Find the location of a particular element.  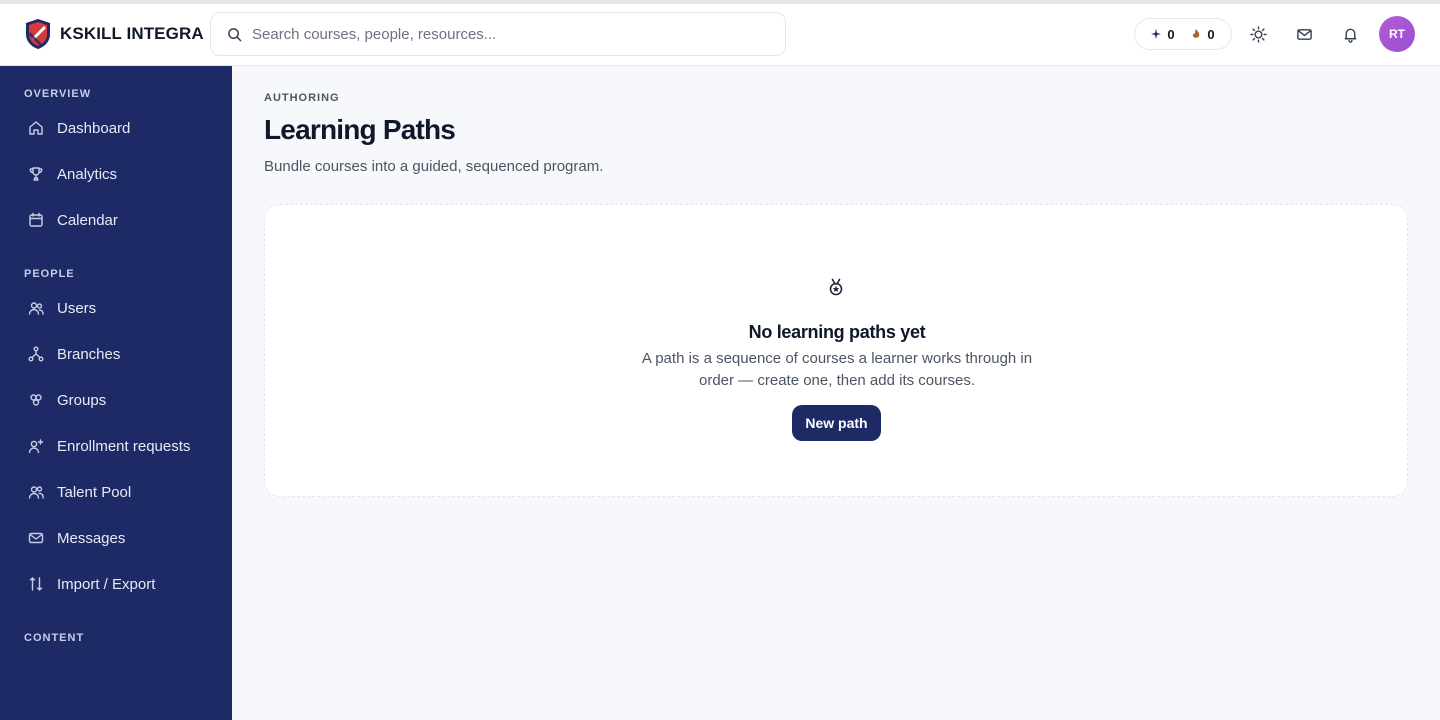

bell-icon is located at coordinates (1350, 35).